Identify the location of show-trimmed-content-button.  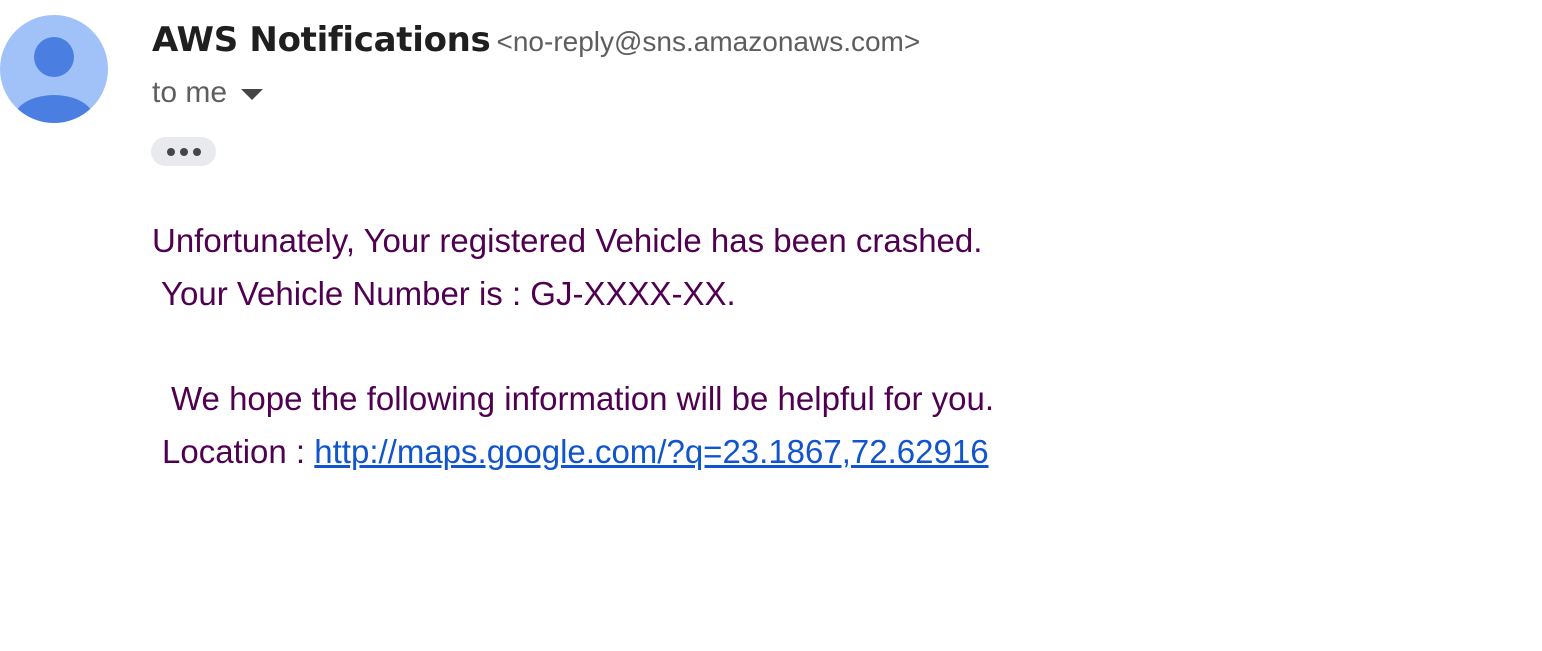
(183, 151).